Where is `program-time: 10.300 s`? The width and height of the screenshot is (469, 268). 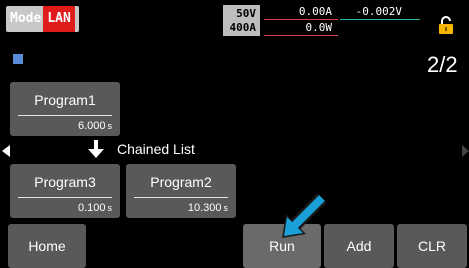
program-time: 10.300 s is located at coordinates (207, 208).